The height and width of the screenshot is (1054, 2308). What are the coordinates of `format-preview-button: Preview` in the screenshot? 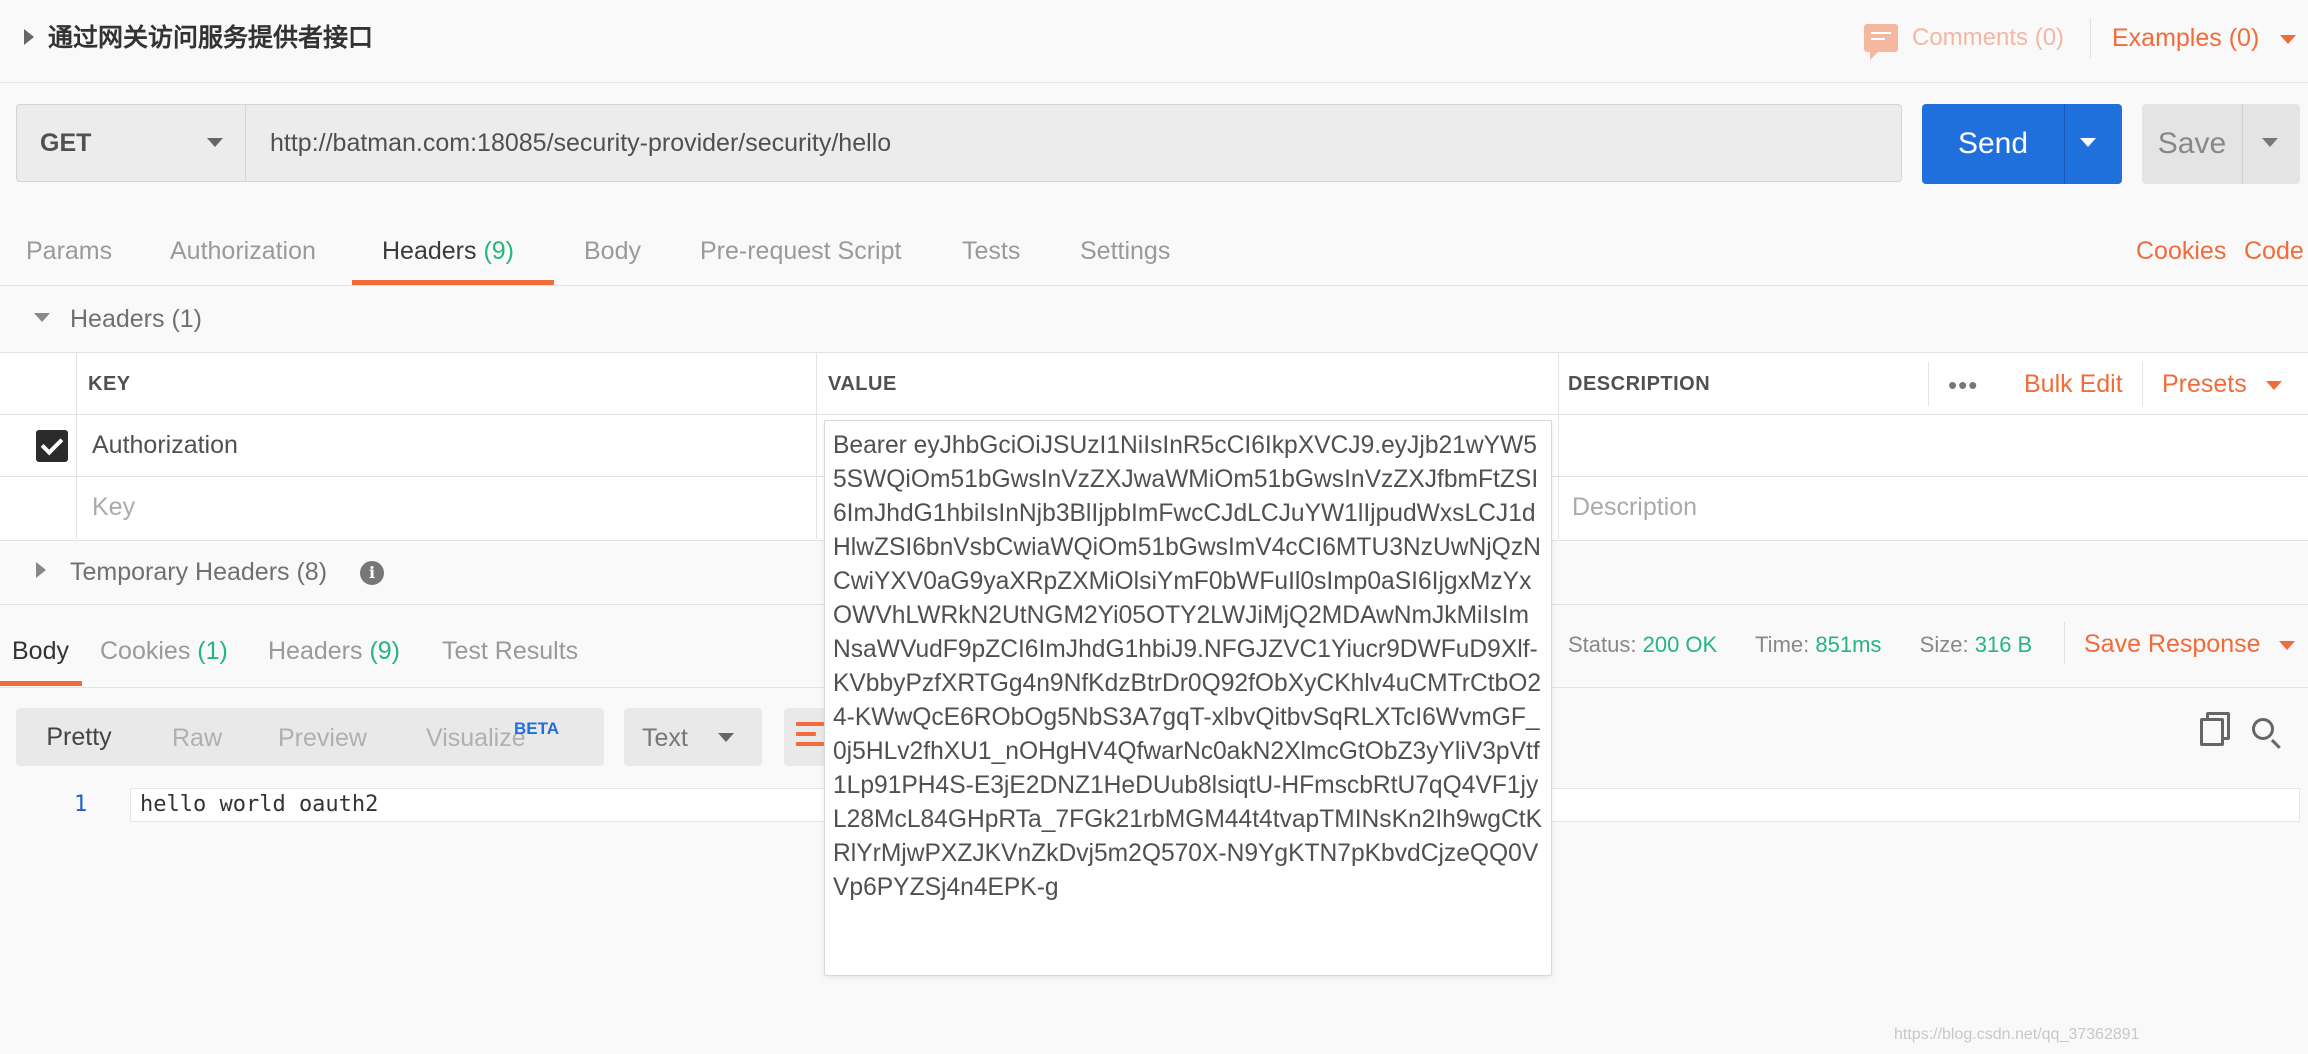 It's located at (322, 738).